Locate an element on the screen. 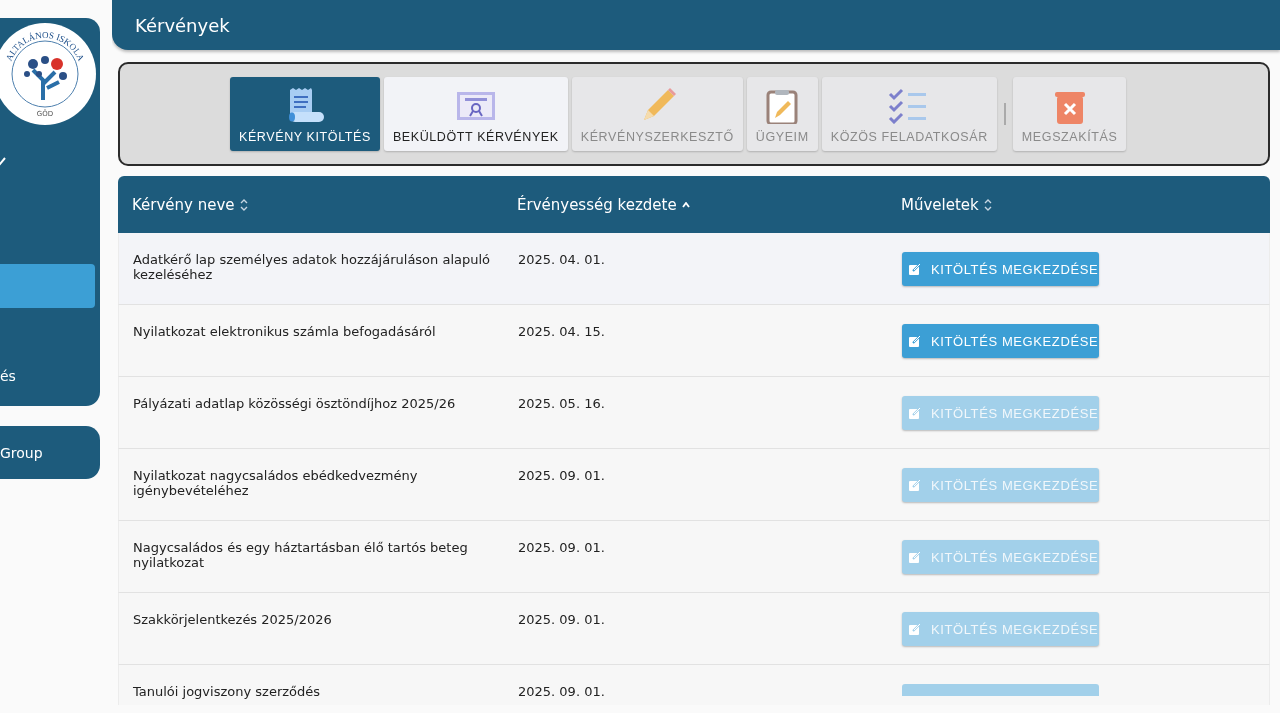 The height and width of the screenshot is (713, 1280). sidebar-link: Group is located at coordinates (21, 452).